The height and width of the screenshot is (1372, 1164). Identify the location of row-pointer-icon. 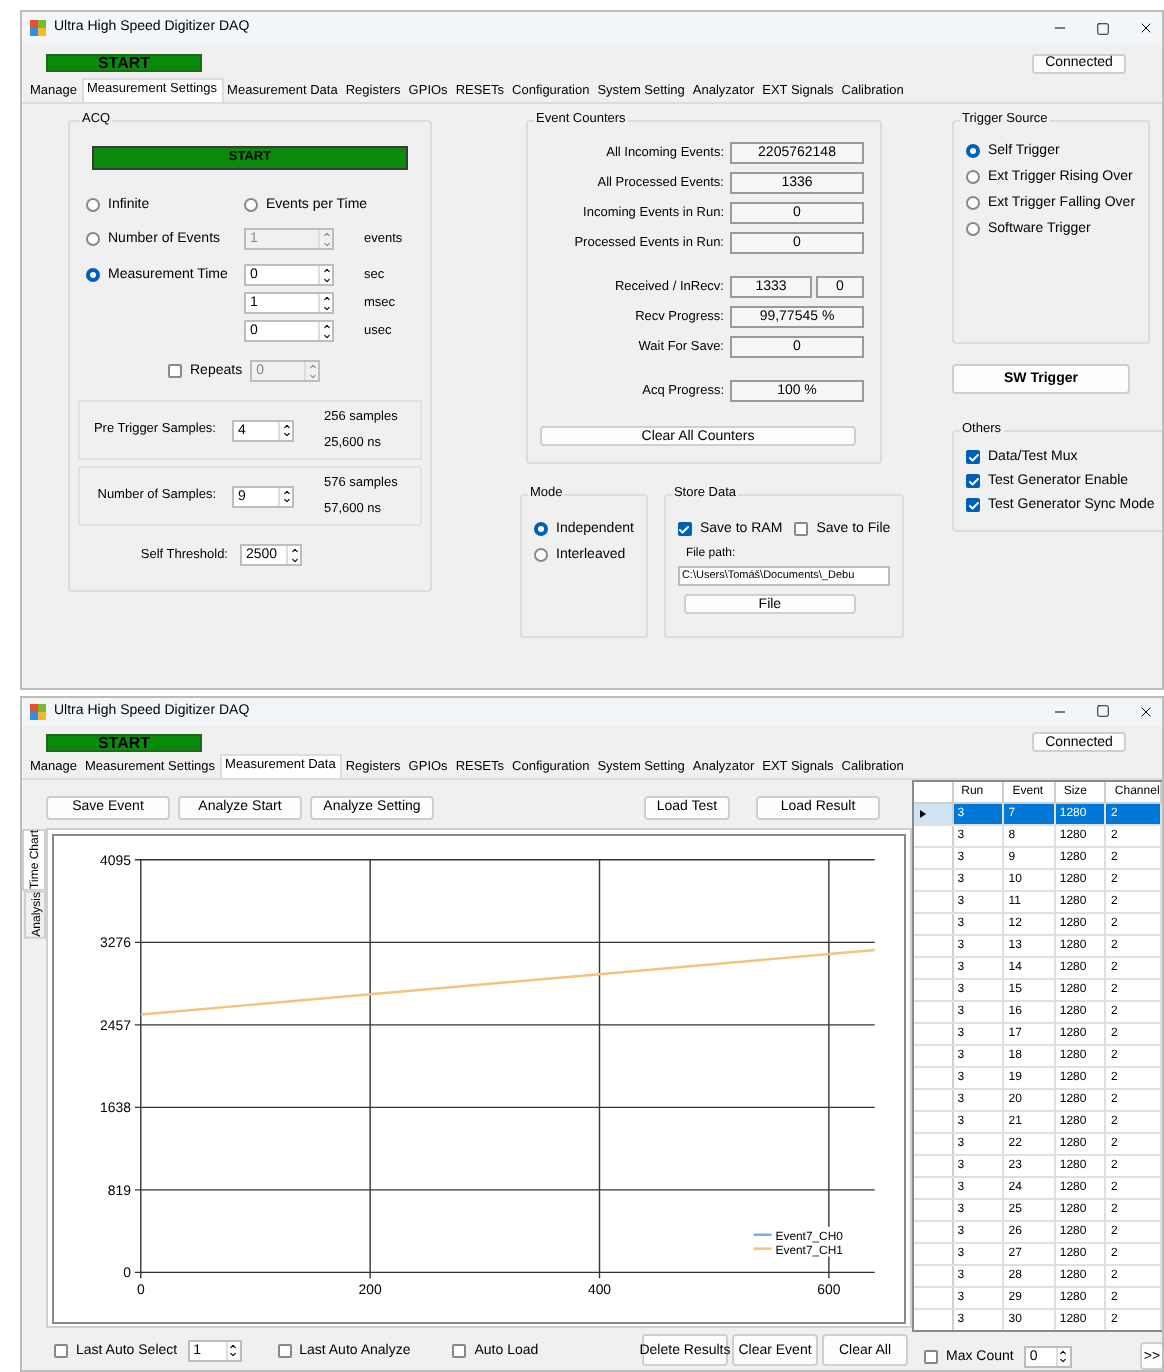
(923, 814).